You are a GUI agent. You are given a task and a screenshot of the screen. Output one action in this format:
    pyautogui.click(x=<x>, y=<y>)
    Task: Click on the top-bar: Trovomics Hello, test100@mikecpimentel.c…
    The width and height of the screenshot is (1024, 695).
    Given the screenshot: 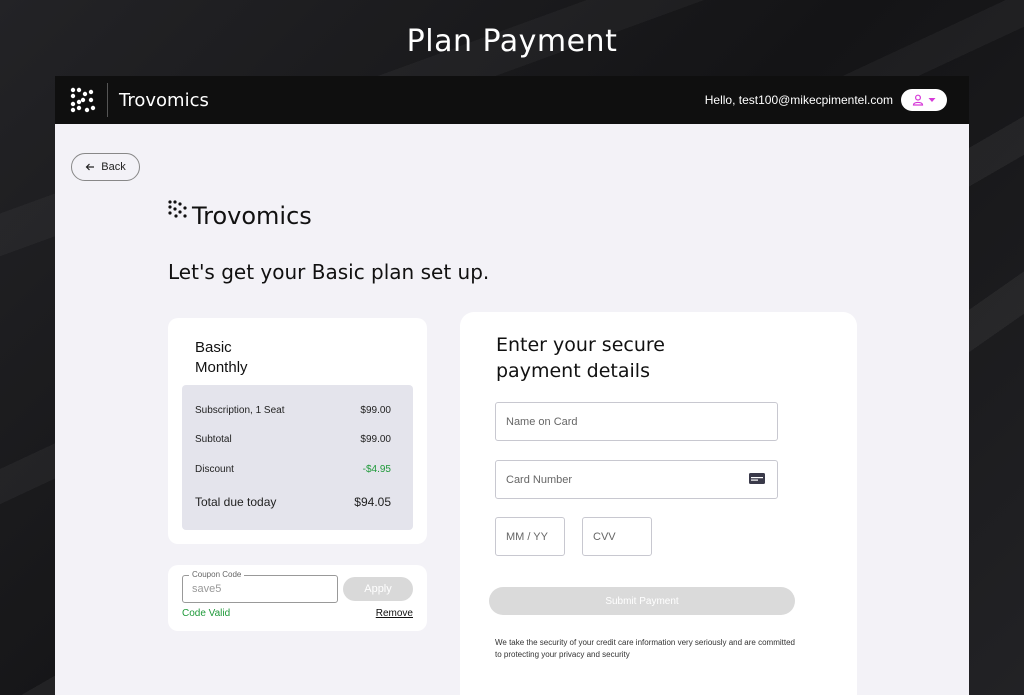 What is the action you would take?
    pyautogui.click(x=512, y=100)
    